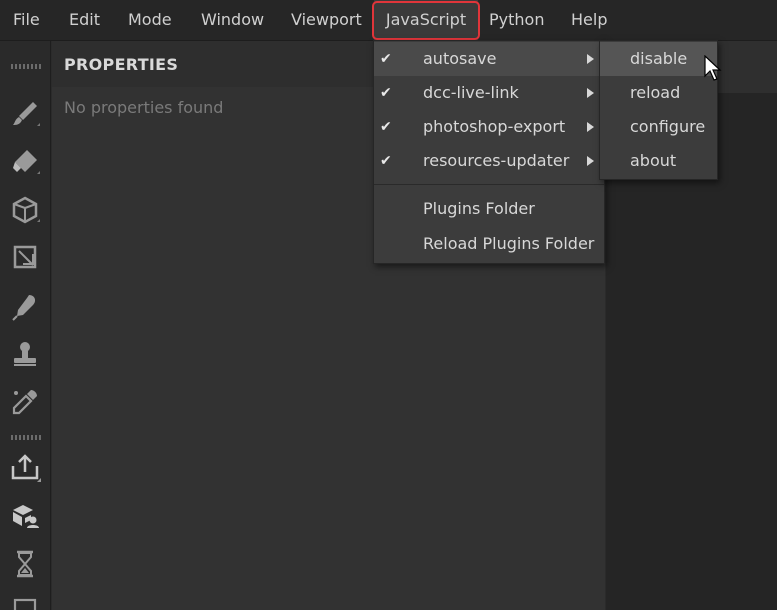  What do you see at coordinates (516, 20) in the screenshot?
I see `menu-python: Python` at bounding box center [516, 20].